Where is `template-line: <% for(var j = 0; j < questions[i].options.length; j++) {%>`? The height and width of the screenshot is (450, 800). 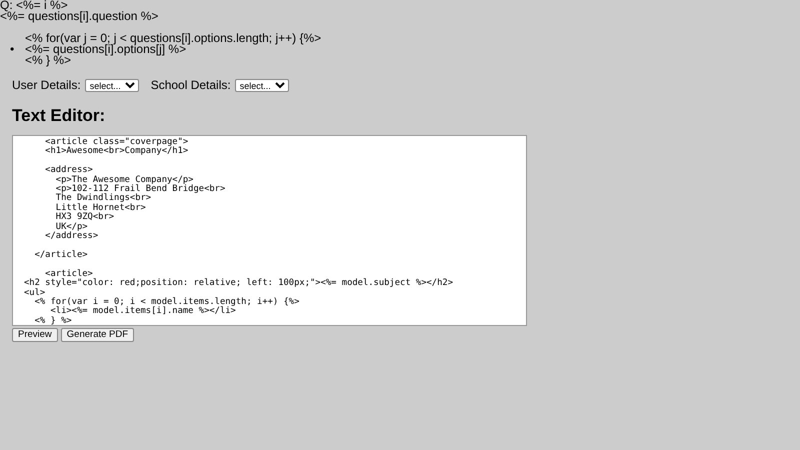 template-line: <% for(var j = 0; j < questions[i].options.length; j++) {%> is located at coordinates (173, 38).